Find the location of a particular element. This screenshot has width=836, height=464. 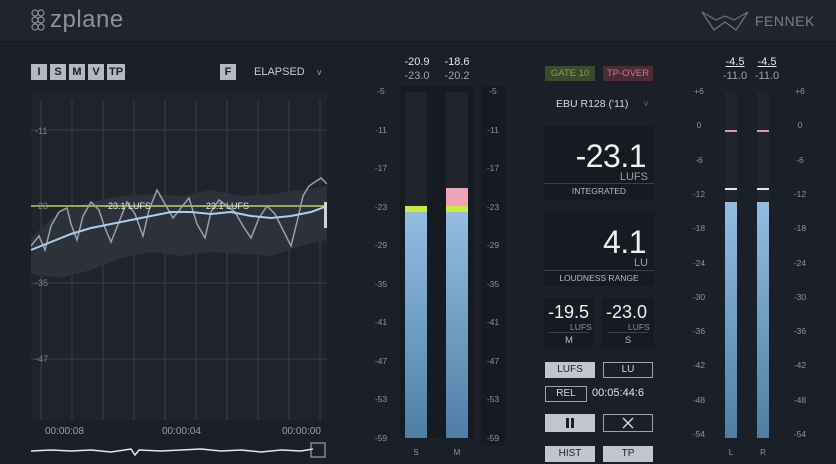

short-term-max: -20.9 is located at coordinates (417, 62).